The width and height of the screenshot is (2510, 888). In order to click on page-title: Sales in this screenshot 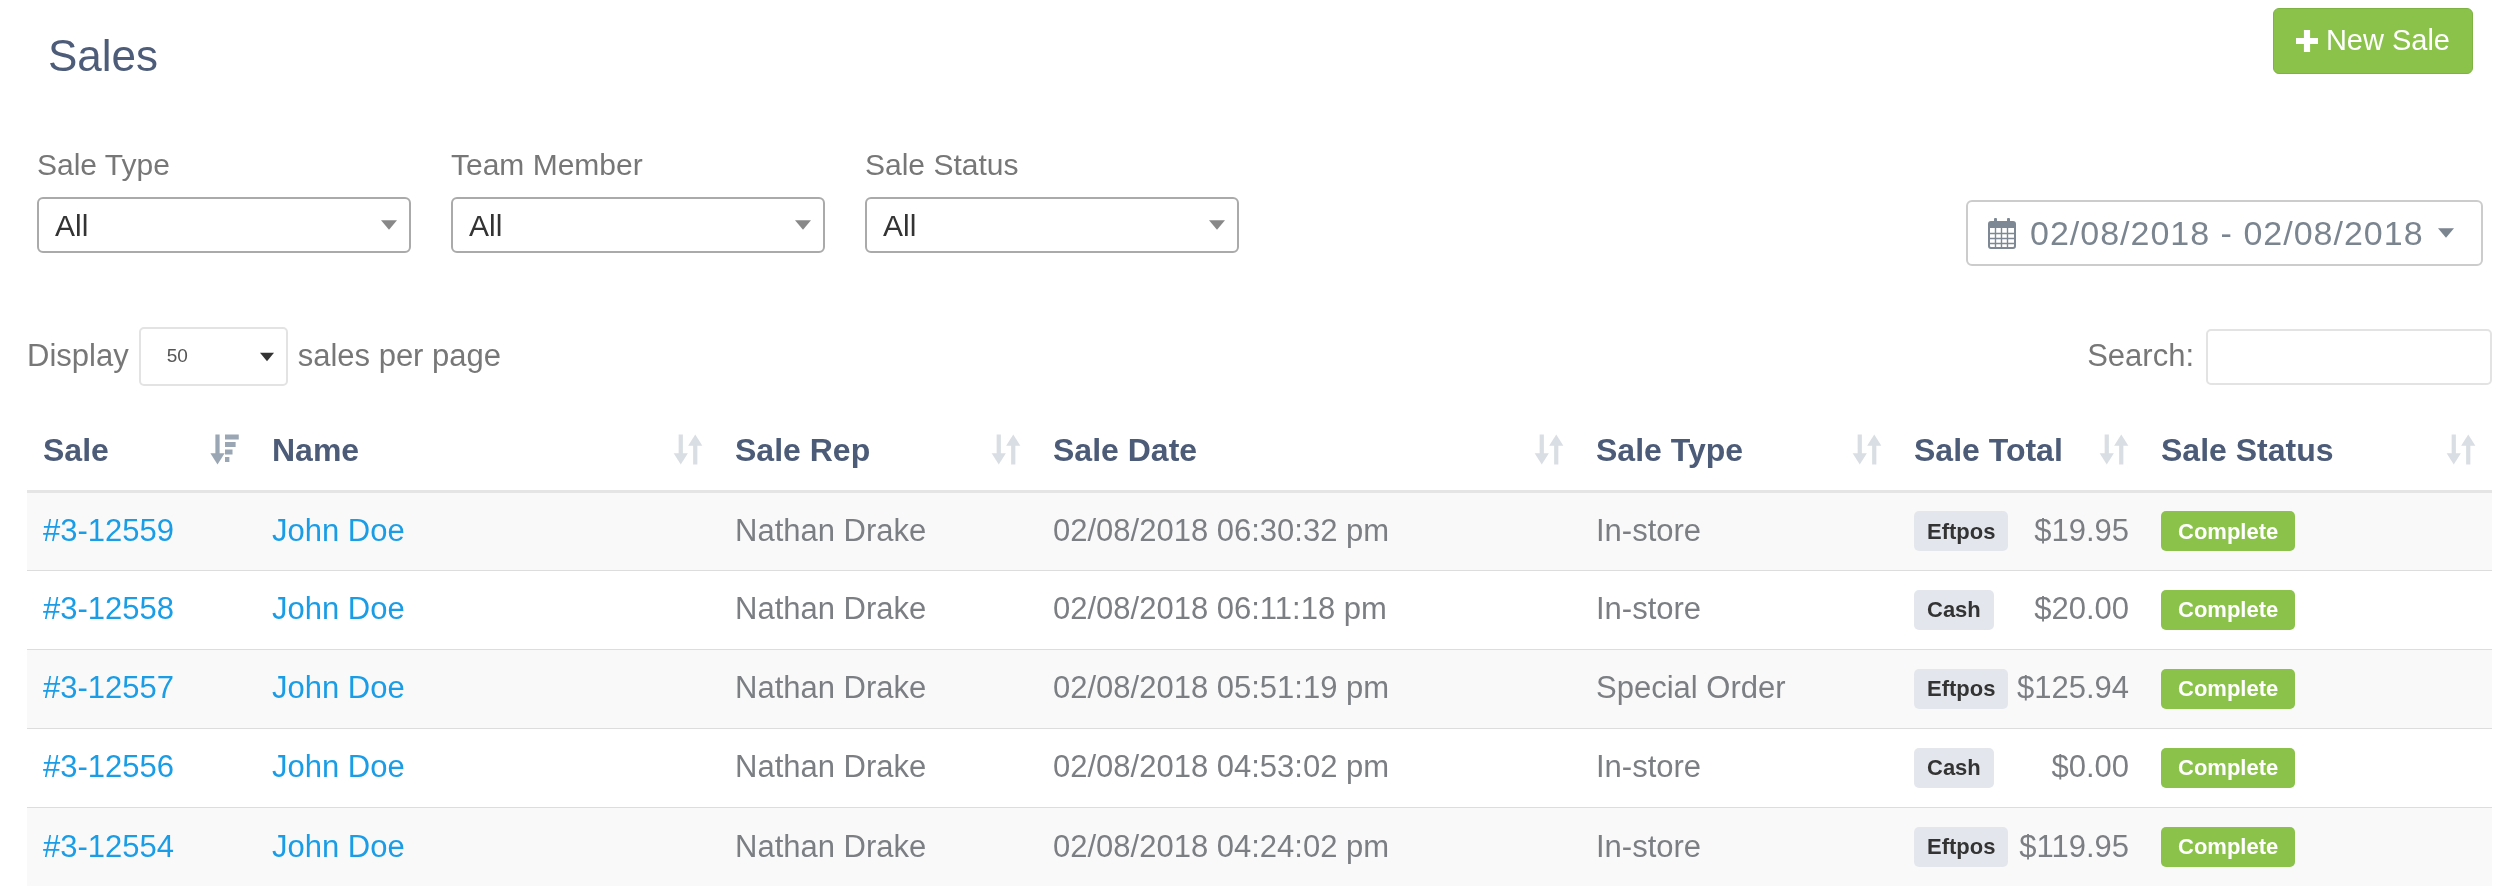, I will do `click(103, 56)`.